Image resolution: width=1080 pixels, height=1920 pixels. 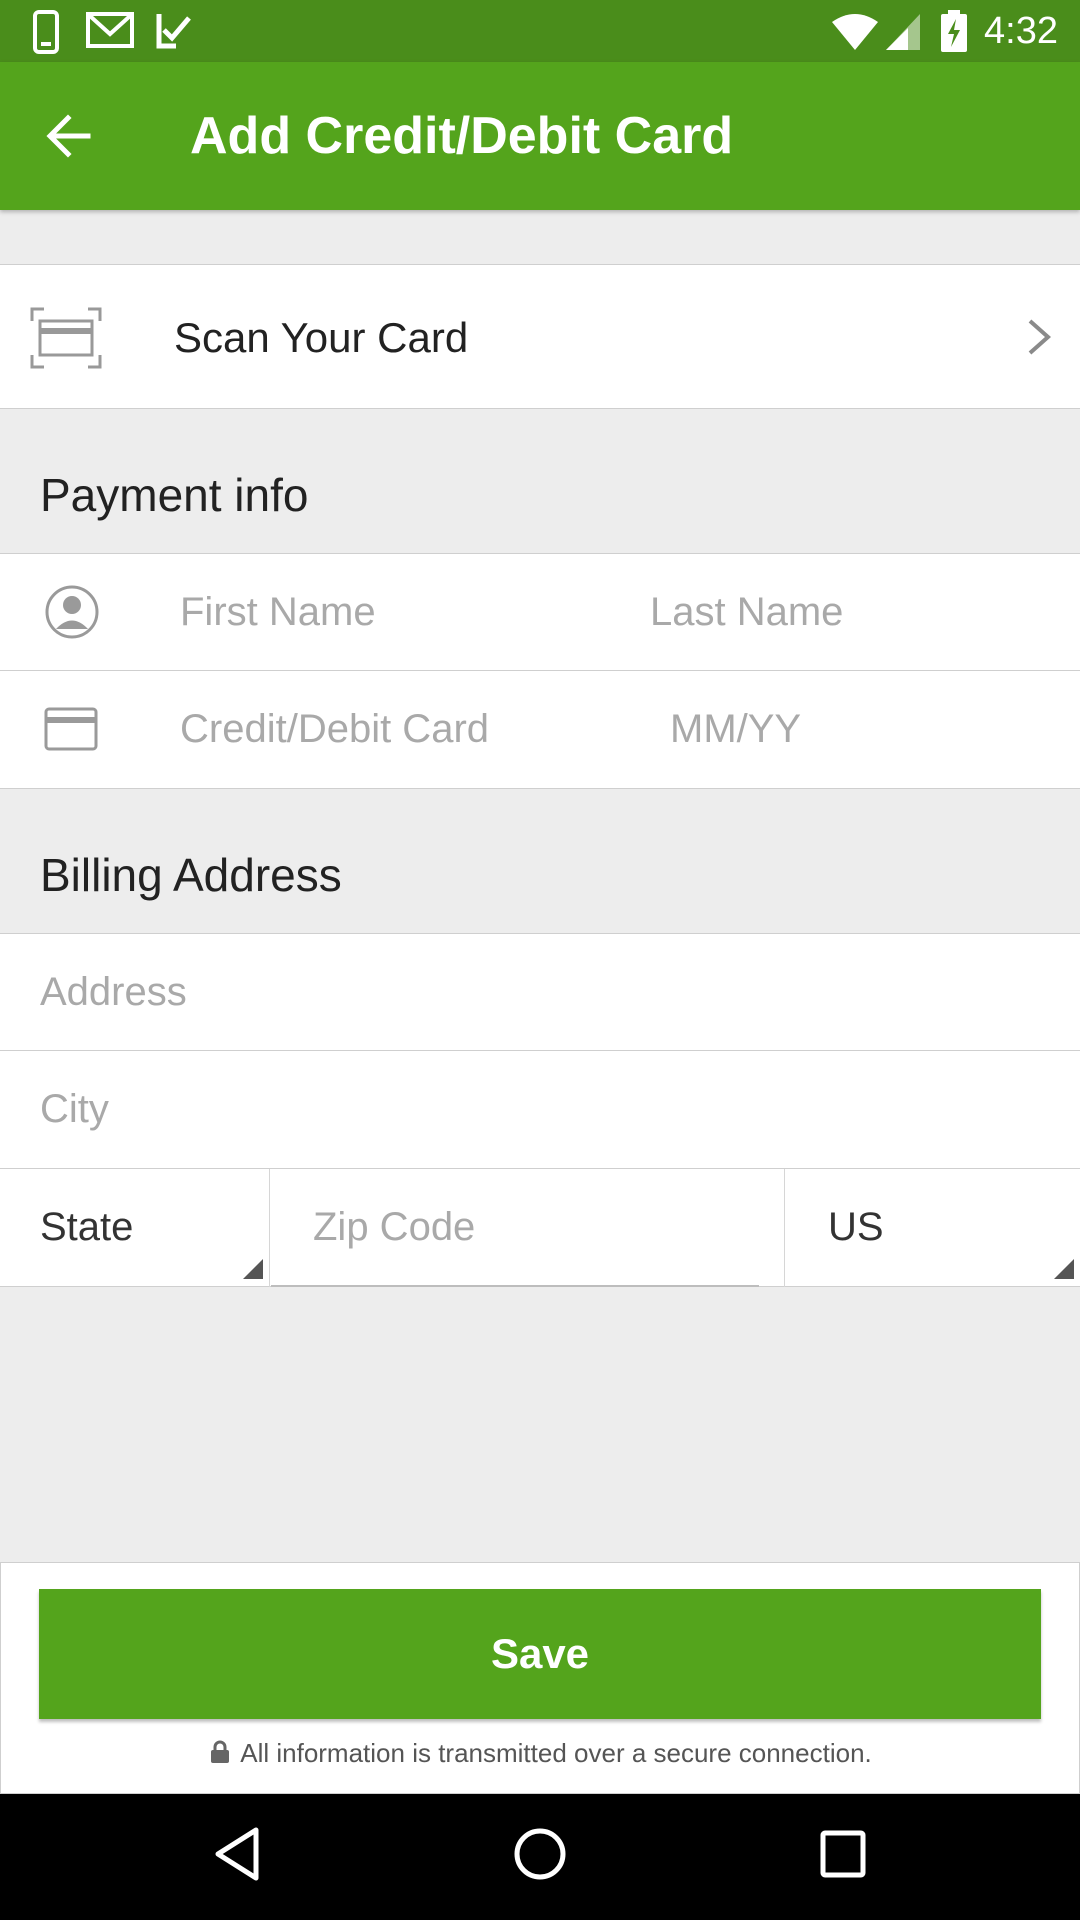 What do you see at coordinates (135, 1228) in the screenshot?
I see `state-select: State` at bounding box center [135, 1228].